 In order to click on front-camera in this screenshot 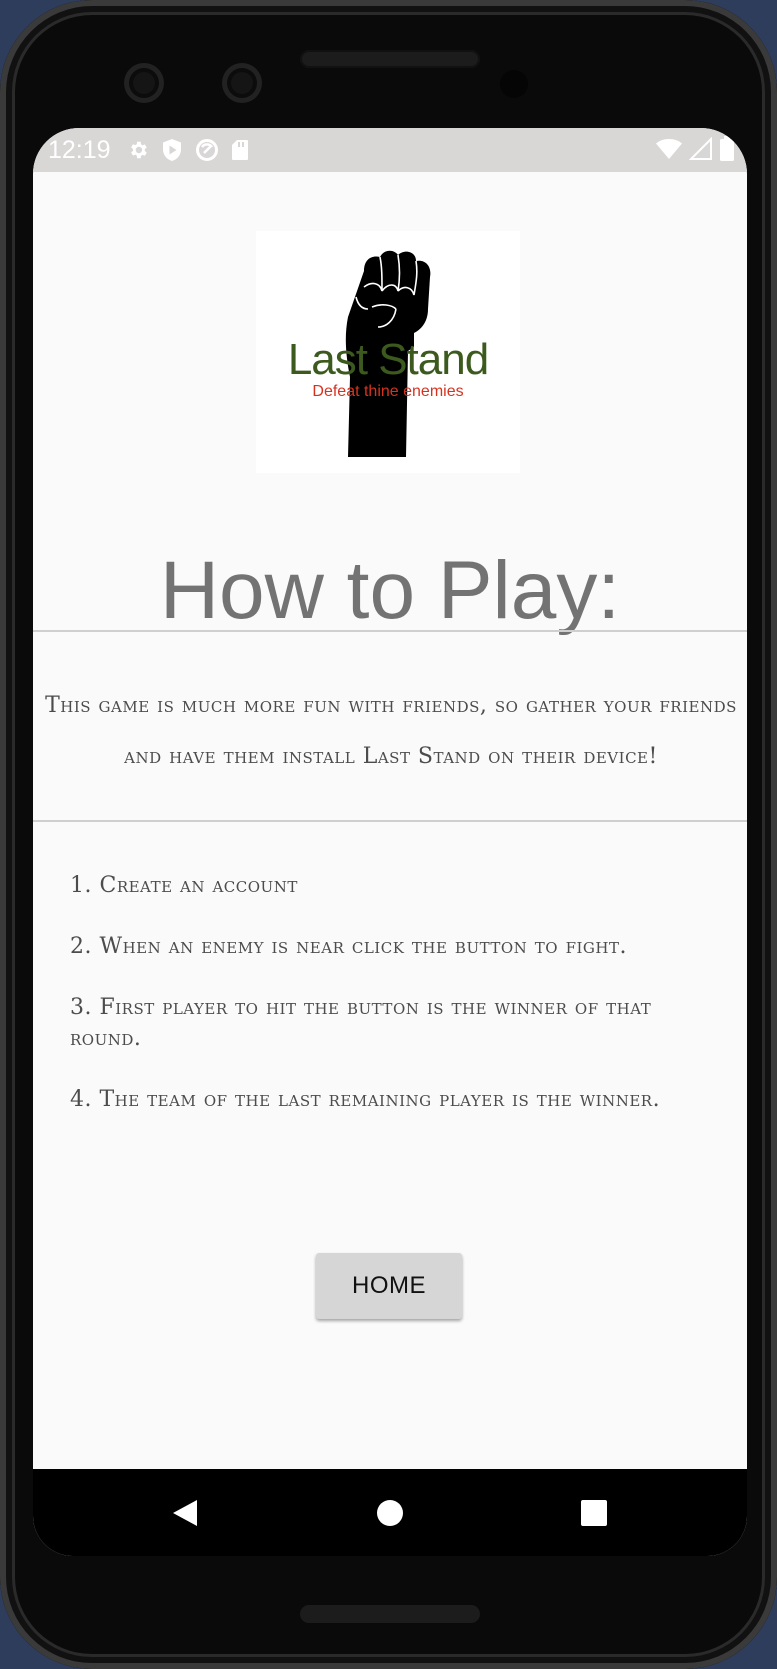, I will do `click(144, 83)`.